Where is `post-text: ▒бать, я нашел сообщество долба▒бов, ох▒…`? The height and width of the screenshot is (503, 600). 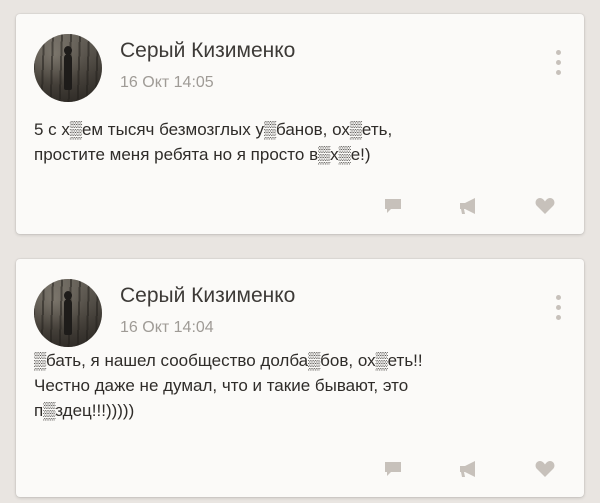
post-text: ▒бать, я нашел сообщество долба▒бов, ох▒… is located at coordinates (299, 385).